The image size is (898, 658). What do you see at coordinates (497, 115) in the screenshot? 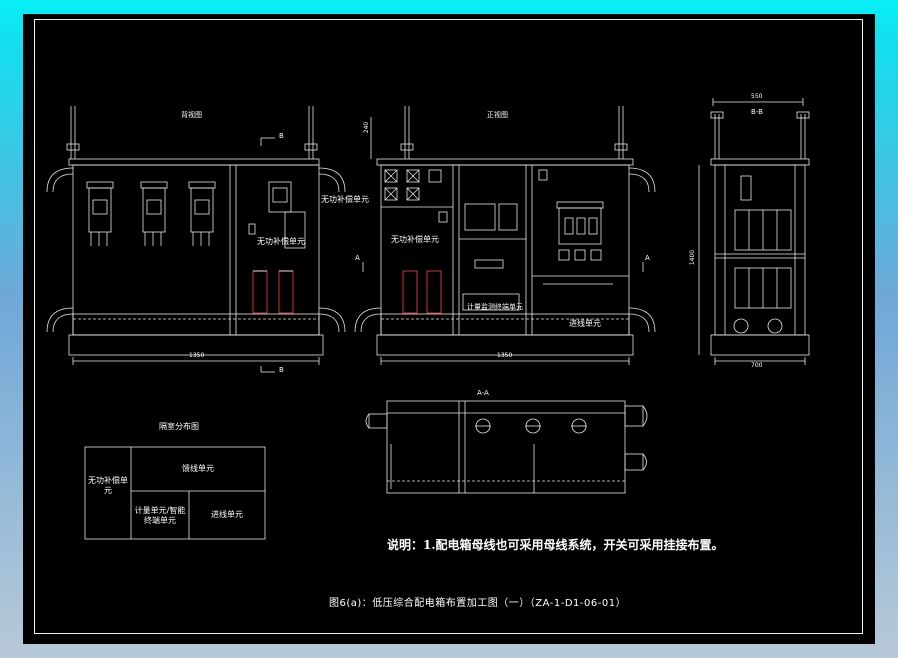
I see `side-view-title: 正视图` at bounding box center [497, 115].